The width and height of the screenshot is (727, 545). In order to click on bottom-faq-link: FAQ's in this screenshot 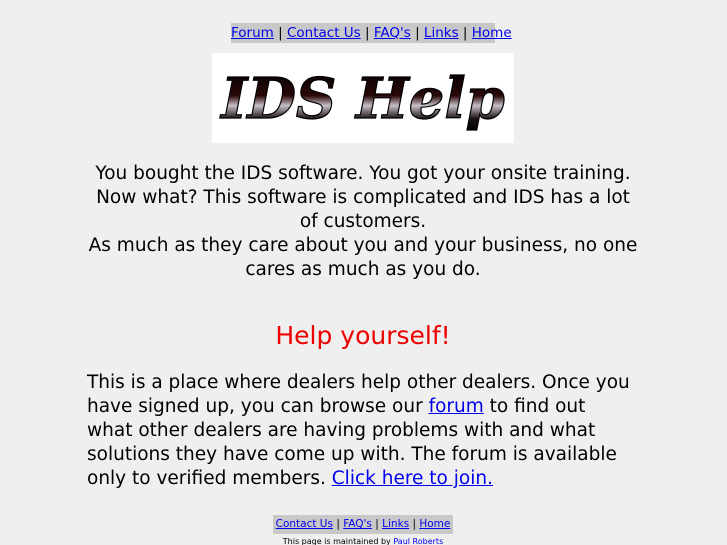, I will do `click(357, 524)`.